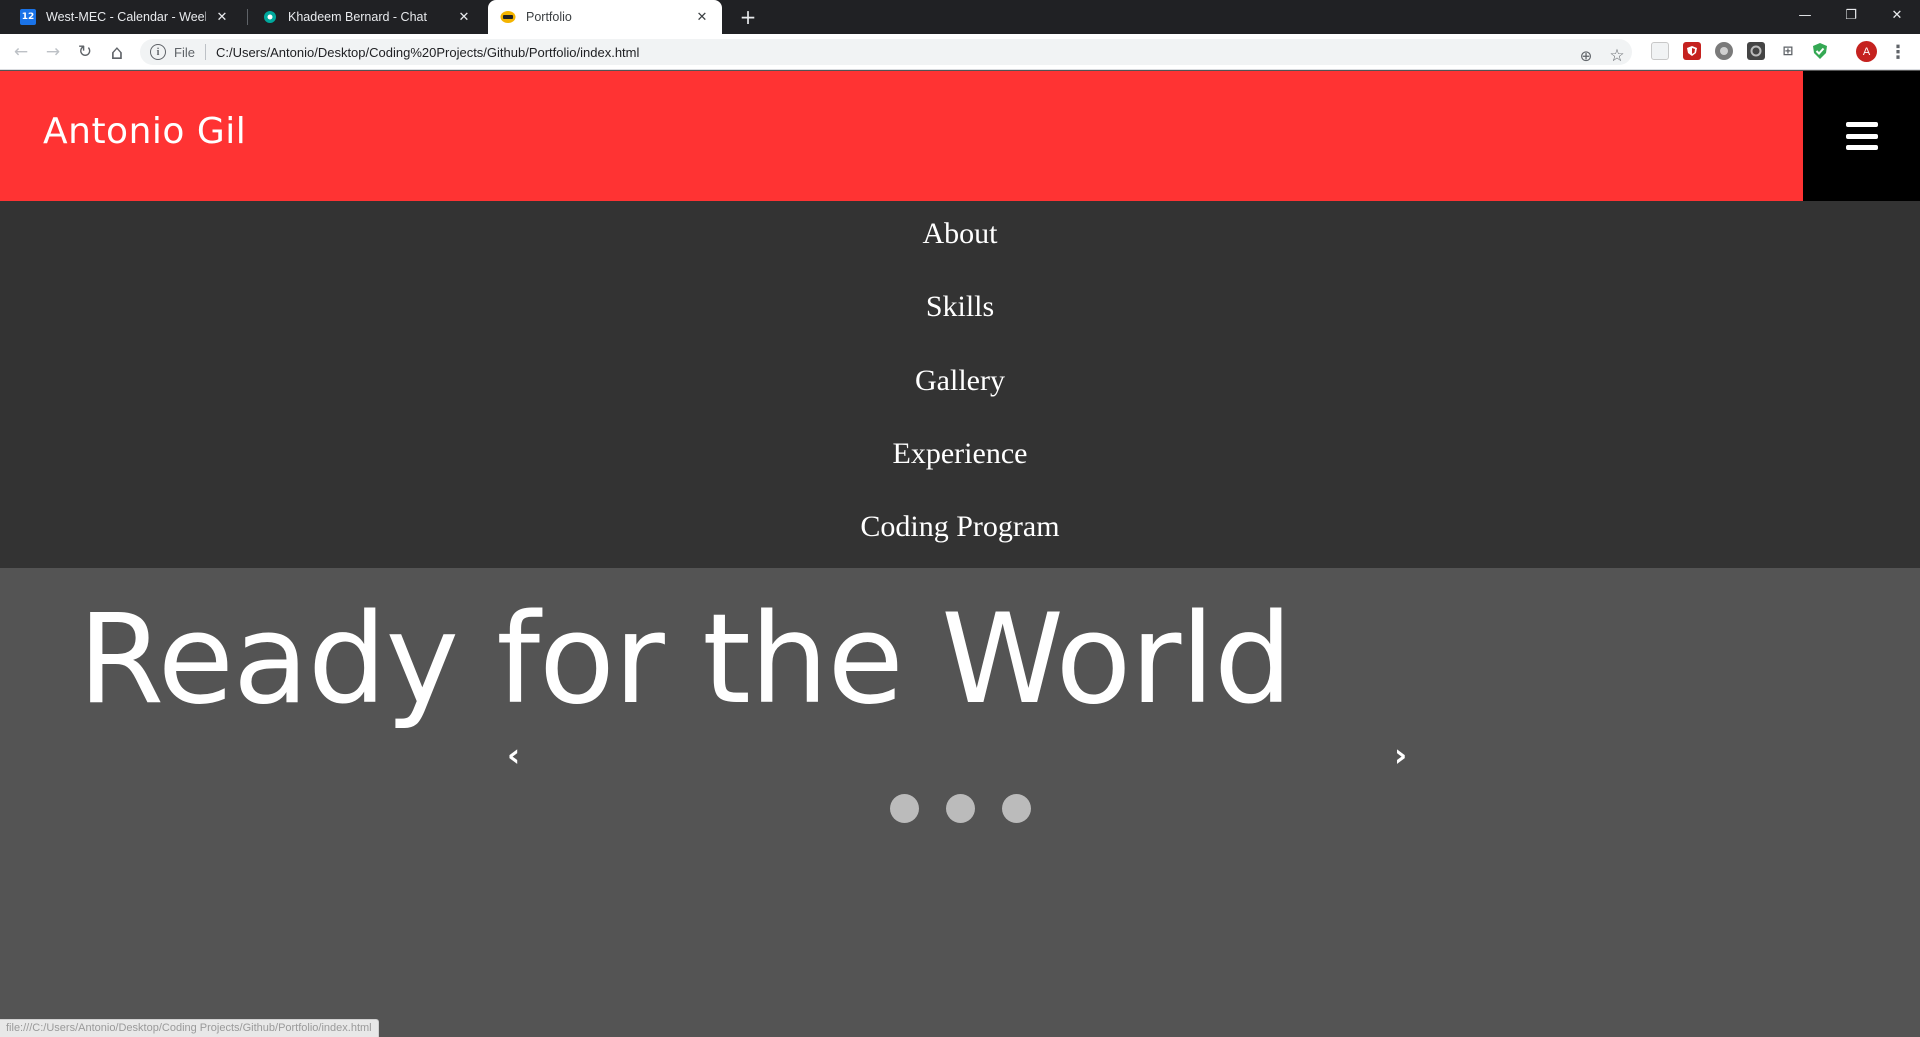 The image size is (1920, 1037). What do you see at coordinates (508, 17) in the screenshot?
I see `portfolio-icon` at bounding box center [508, 17].